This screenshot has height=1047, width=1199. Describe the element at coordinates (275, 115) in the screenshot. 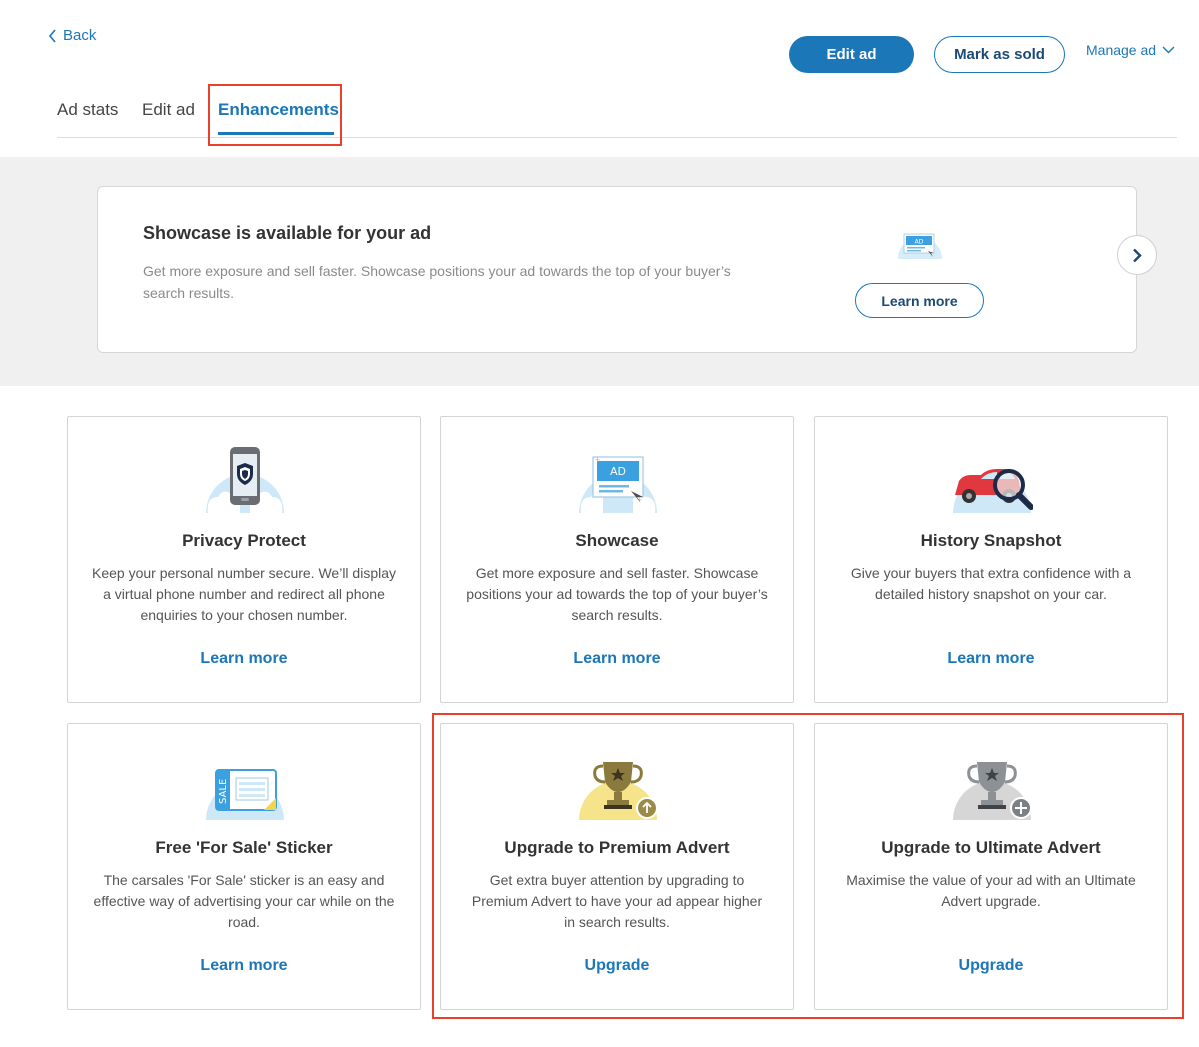

I see `highlight-box-tab` at that location.